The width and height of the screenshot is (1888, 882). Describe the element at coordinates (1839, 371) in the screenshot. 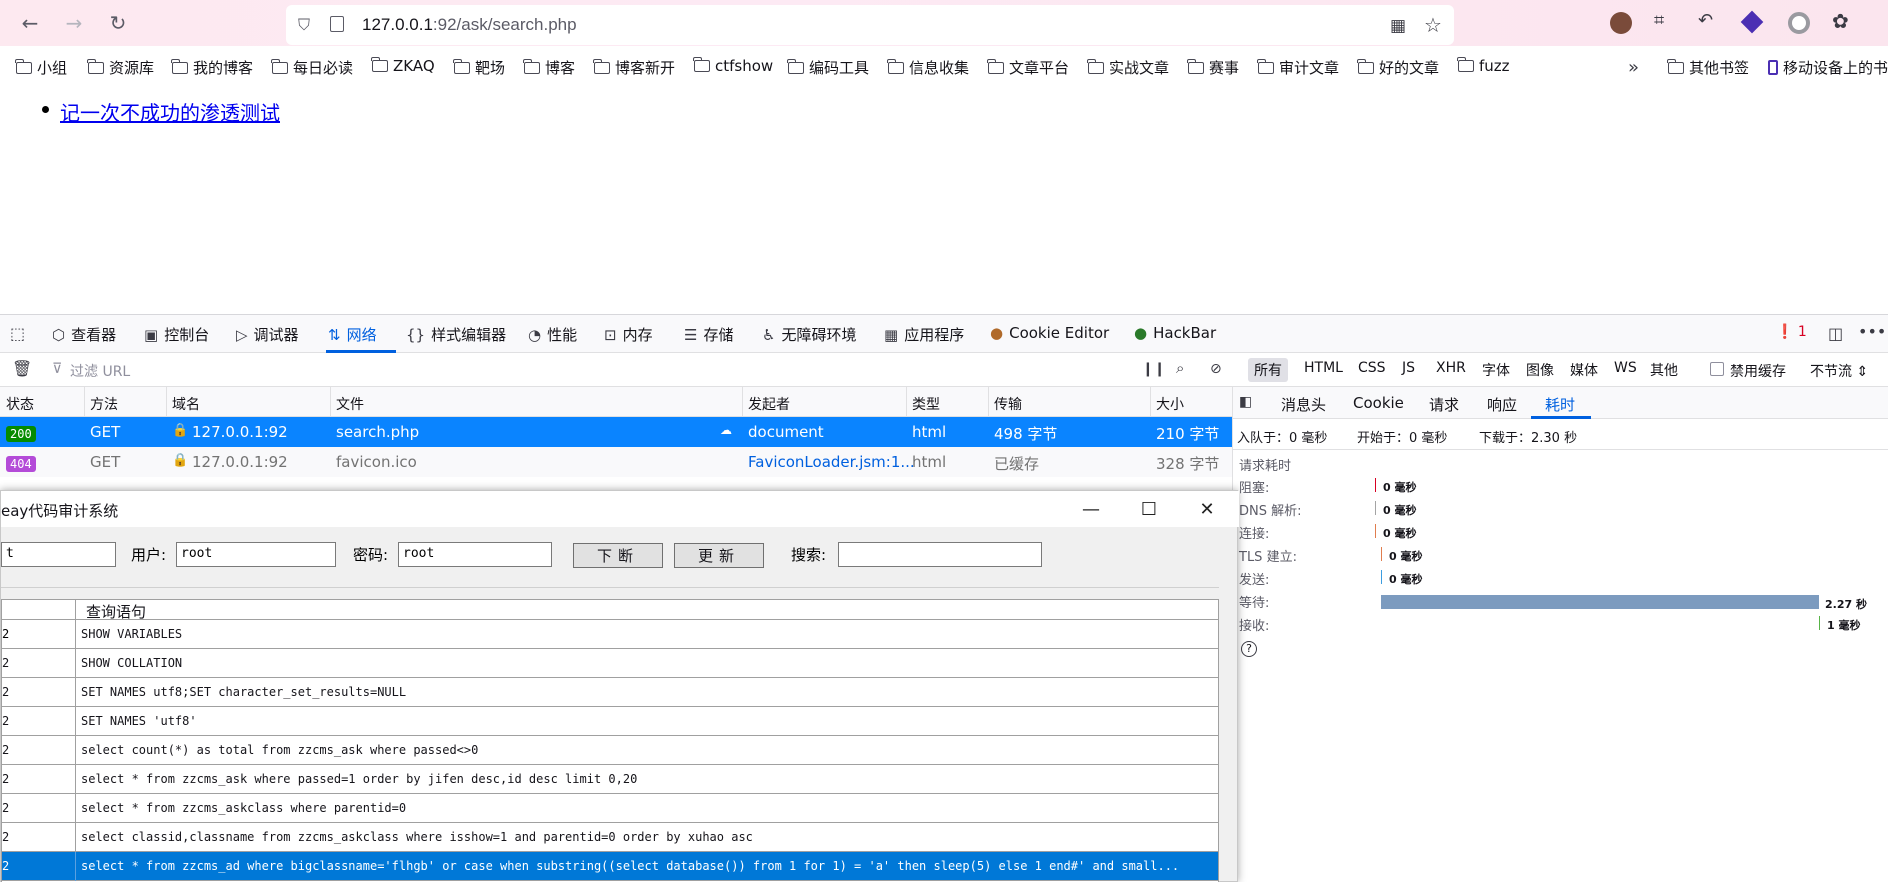

I see `throttle-select: 不节流 ⇕` at that location.